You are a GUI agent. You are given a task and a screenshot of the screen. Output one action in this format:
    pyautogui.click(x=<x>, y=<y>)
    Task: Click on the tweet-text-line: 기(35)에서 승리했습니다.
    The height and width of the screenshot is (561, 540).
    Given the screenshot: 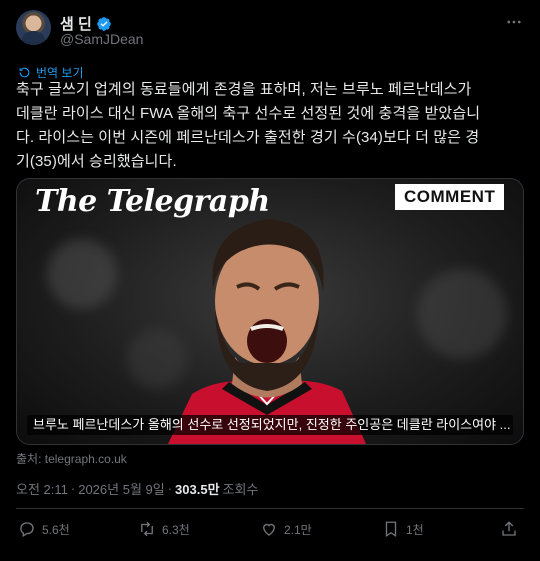 What is the action you would take?
    pyautogui.click(x=96, y=161)
    